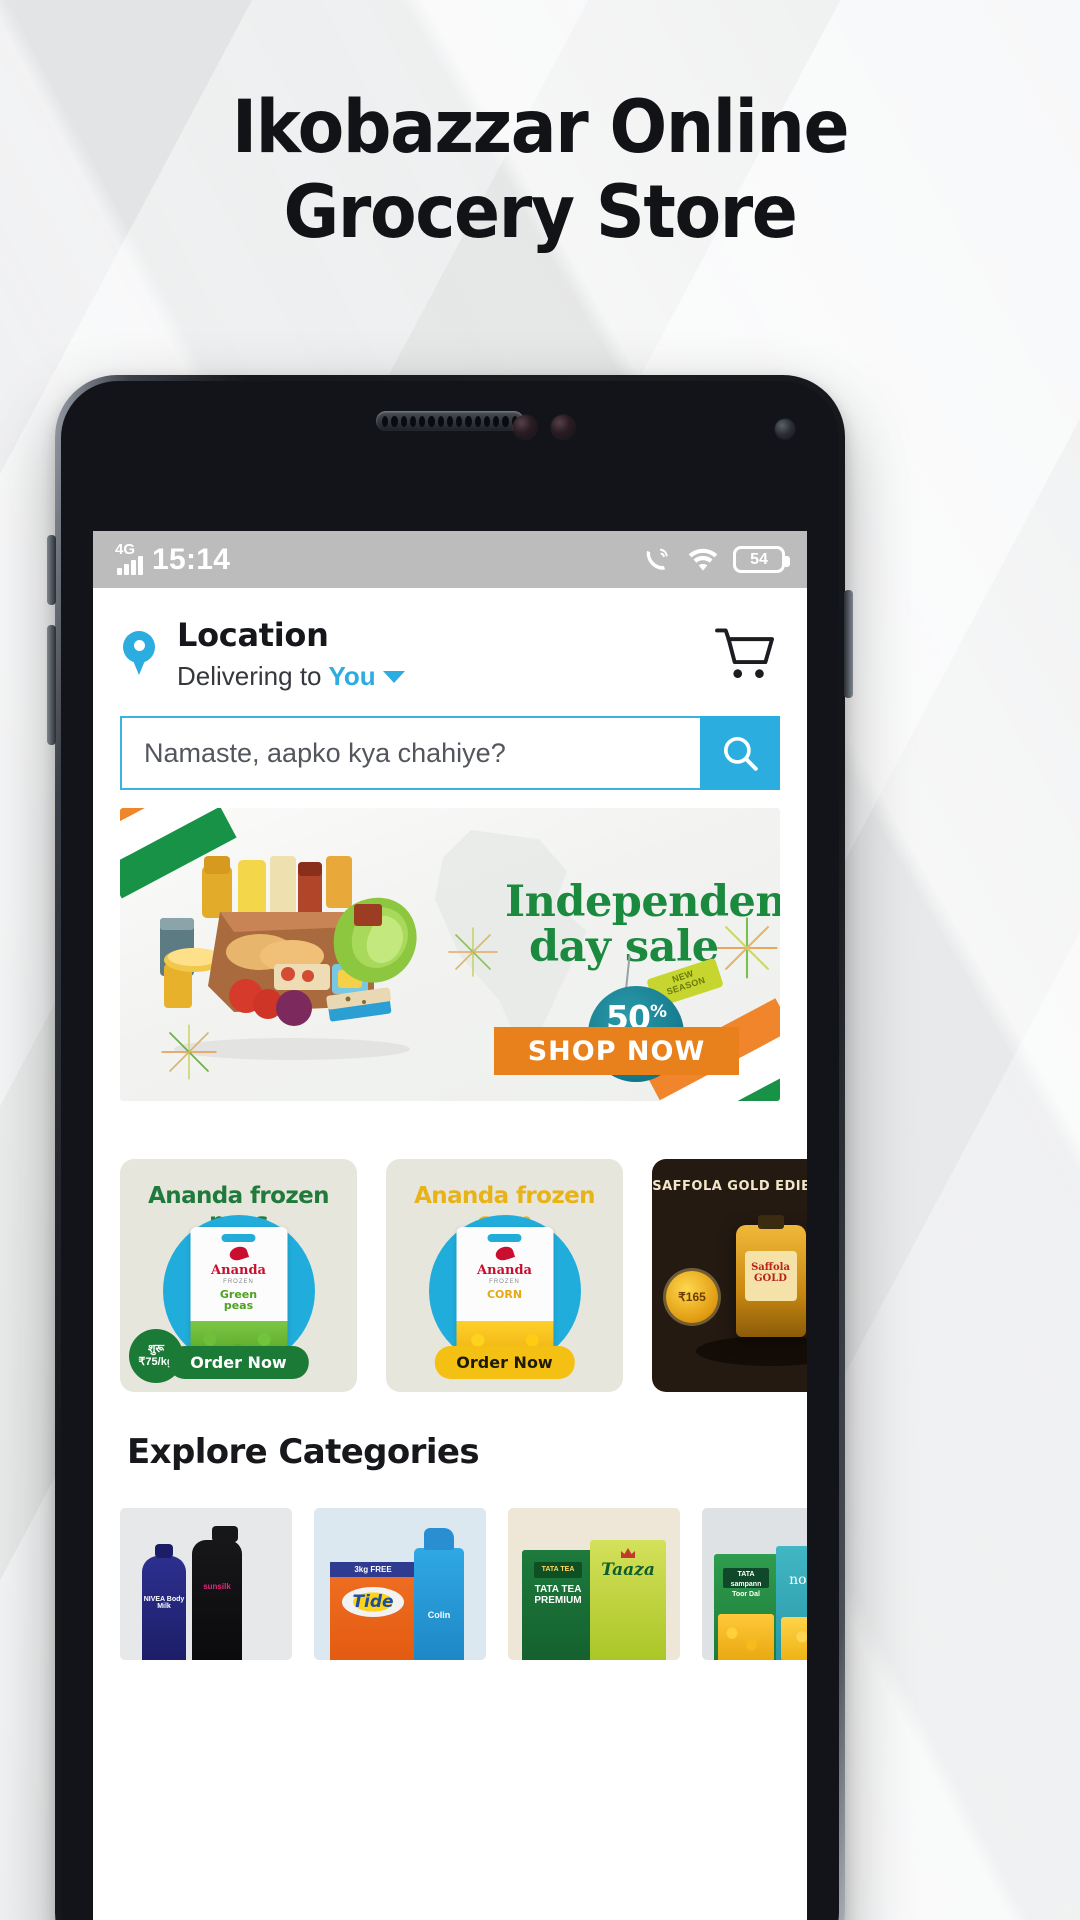 Image resolution: width=1080 pixels, height=1920 pixels. I want to click on proximity-sensor-icon, so click(785, 429).